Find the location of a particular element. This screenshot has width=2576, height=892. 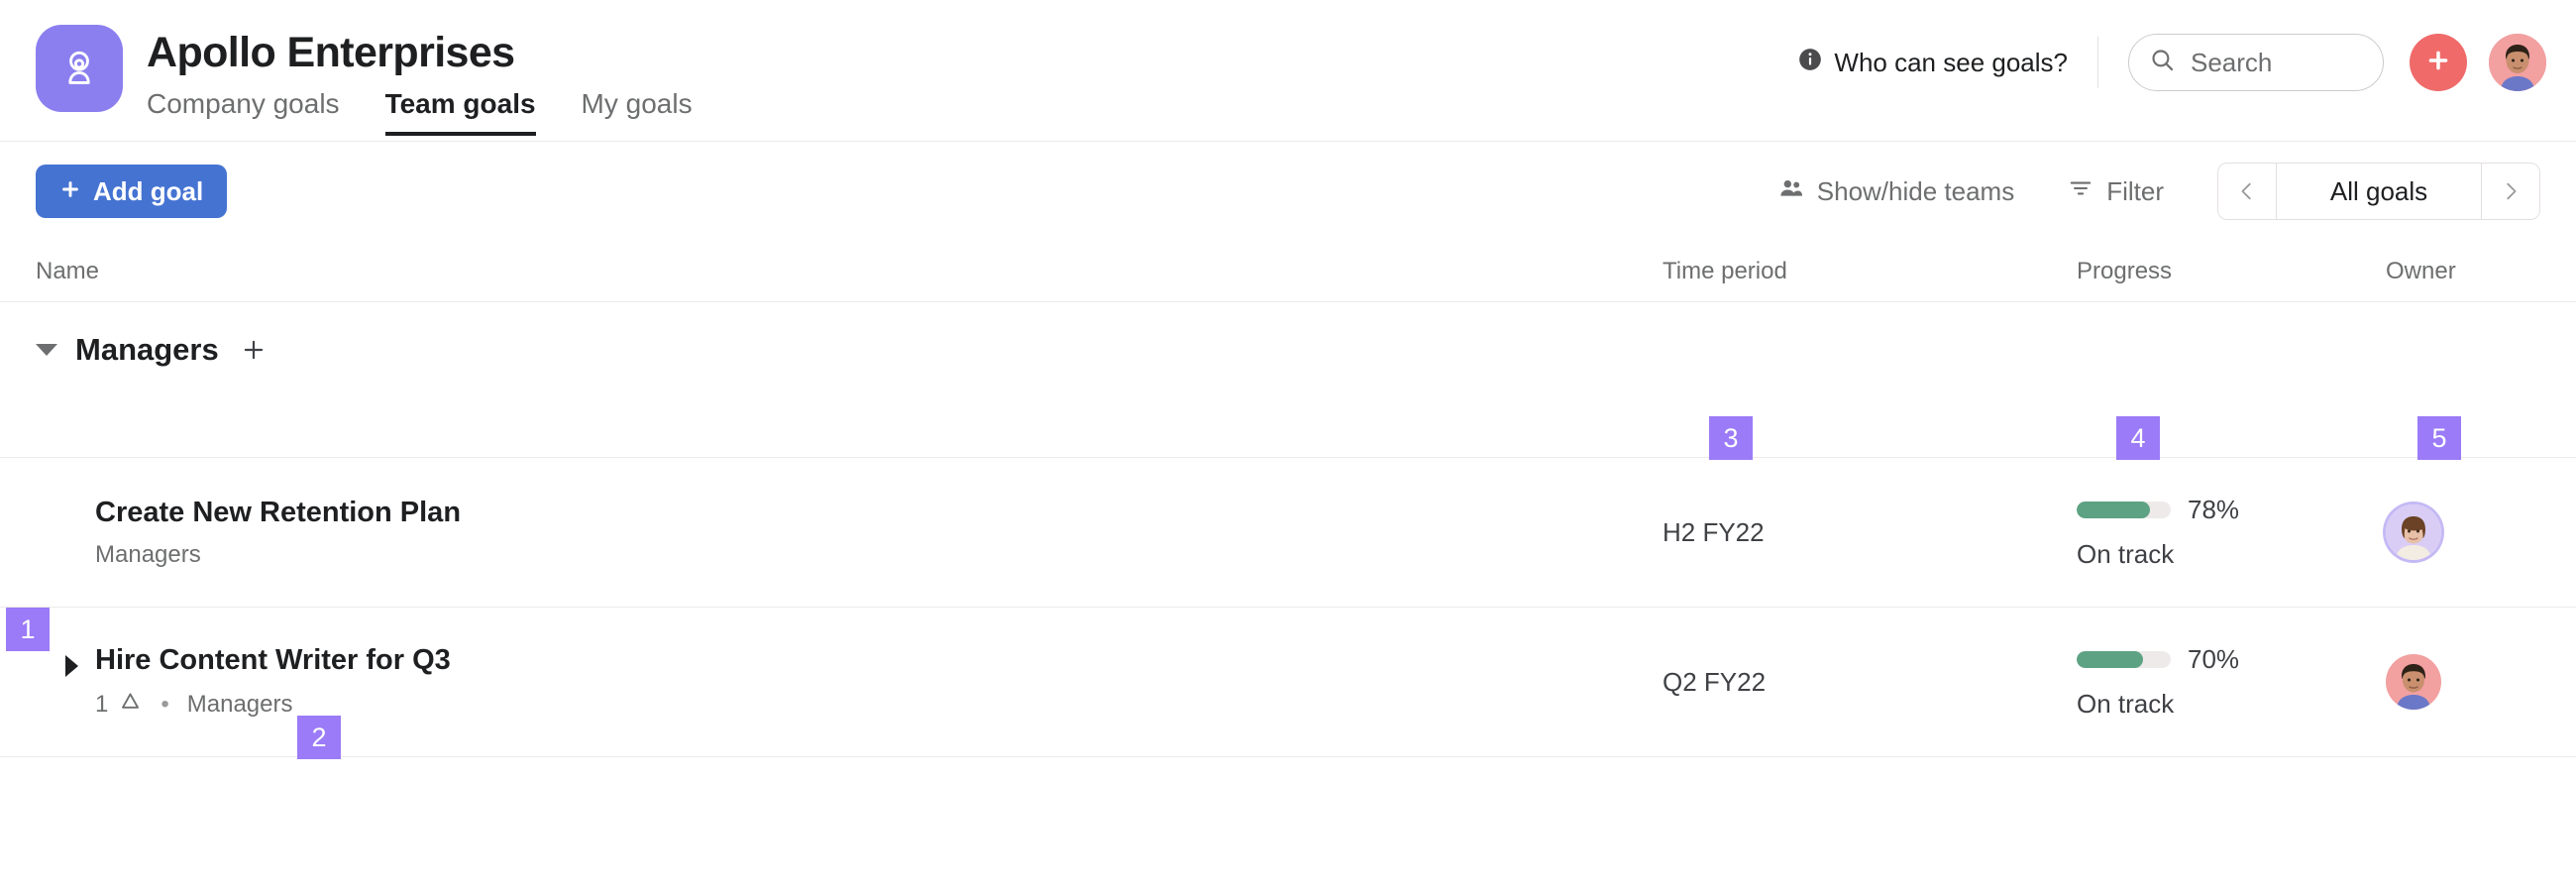

add-goal-to-group-button is located at coordinates (254, 350).